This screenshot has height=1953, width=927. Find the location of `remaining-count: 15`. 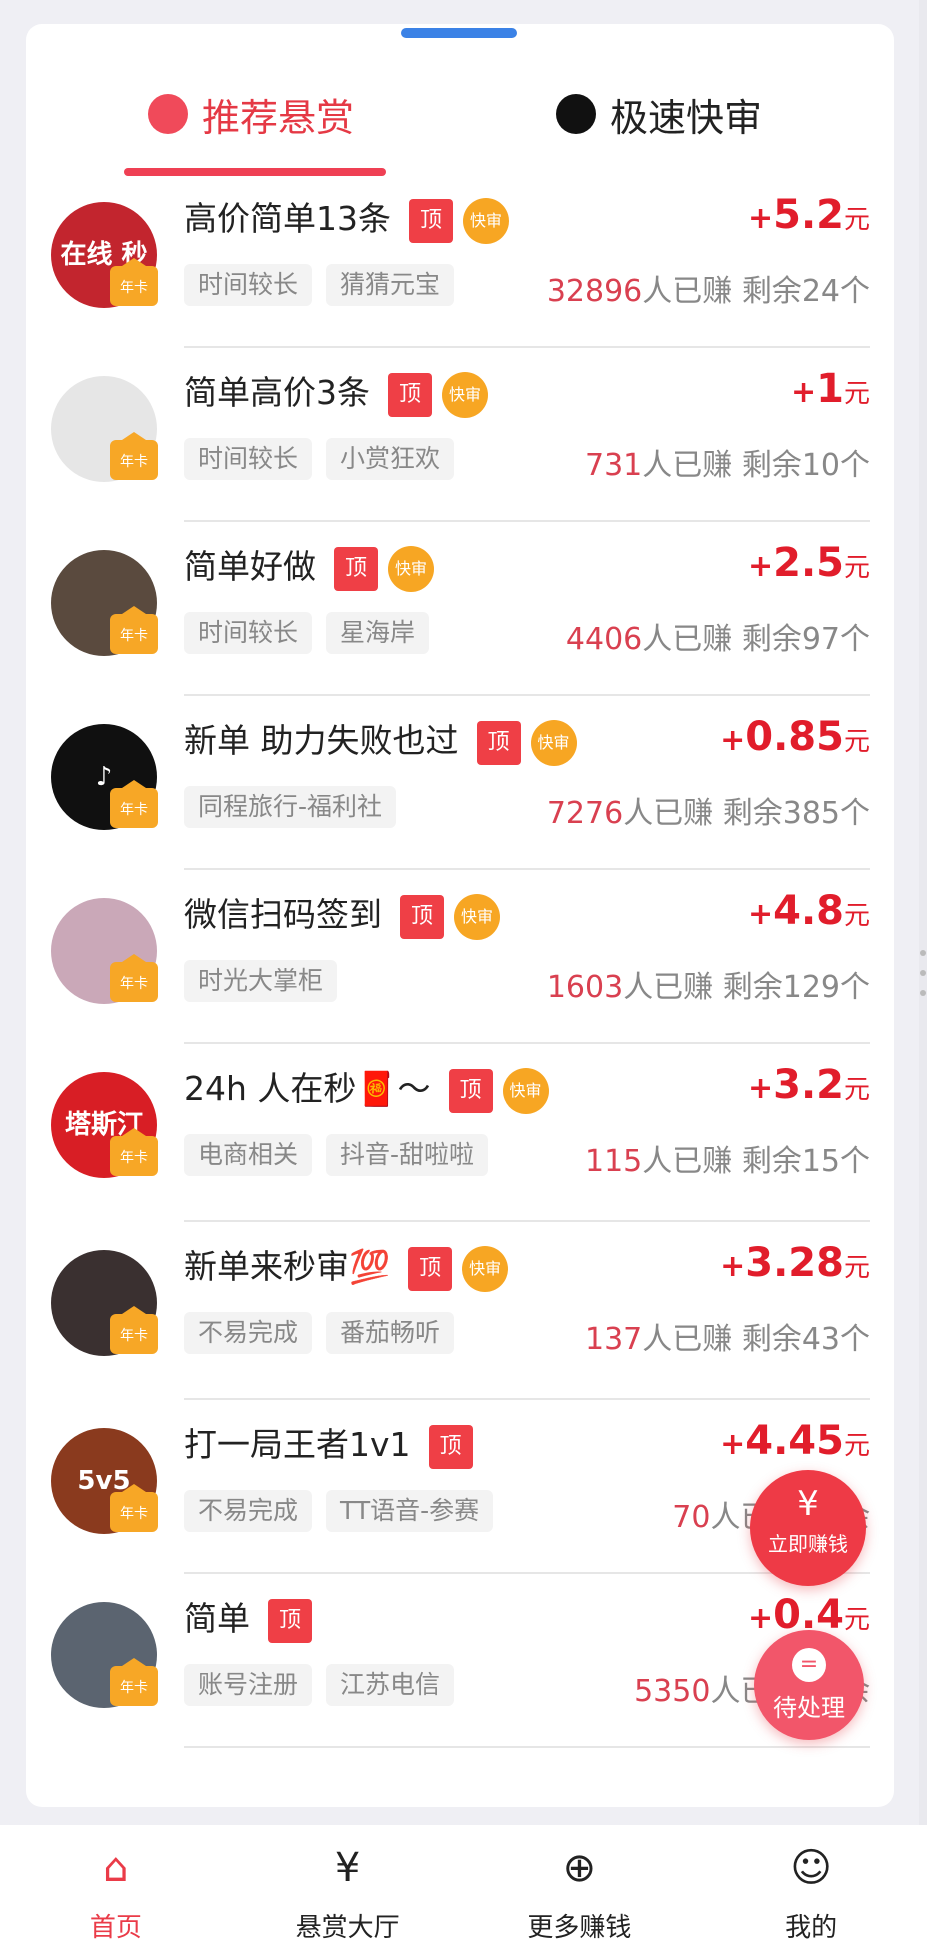

remaining-count: 15 is located at coordinates (820, 1161).